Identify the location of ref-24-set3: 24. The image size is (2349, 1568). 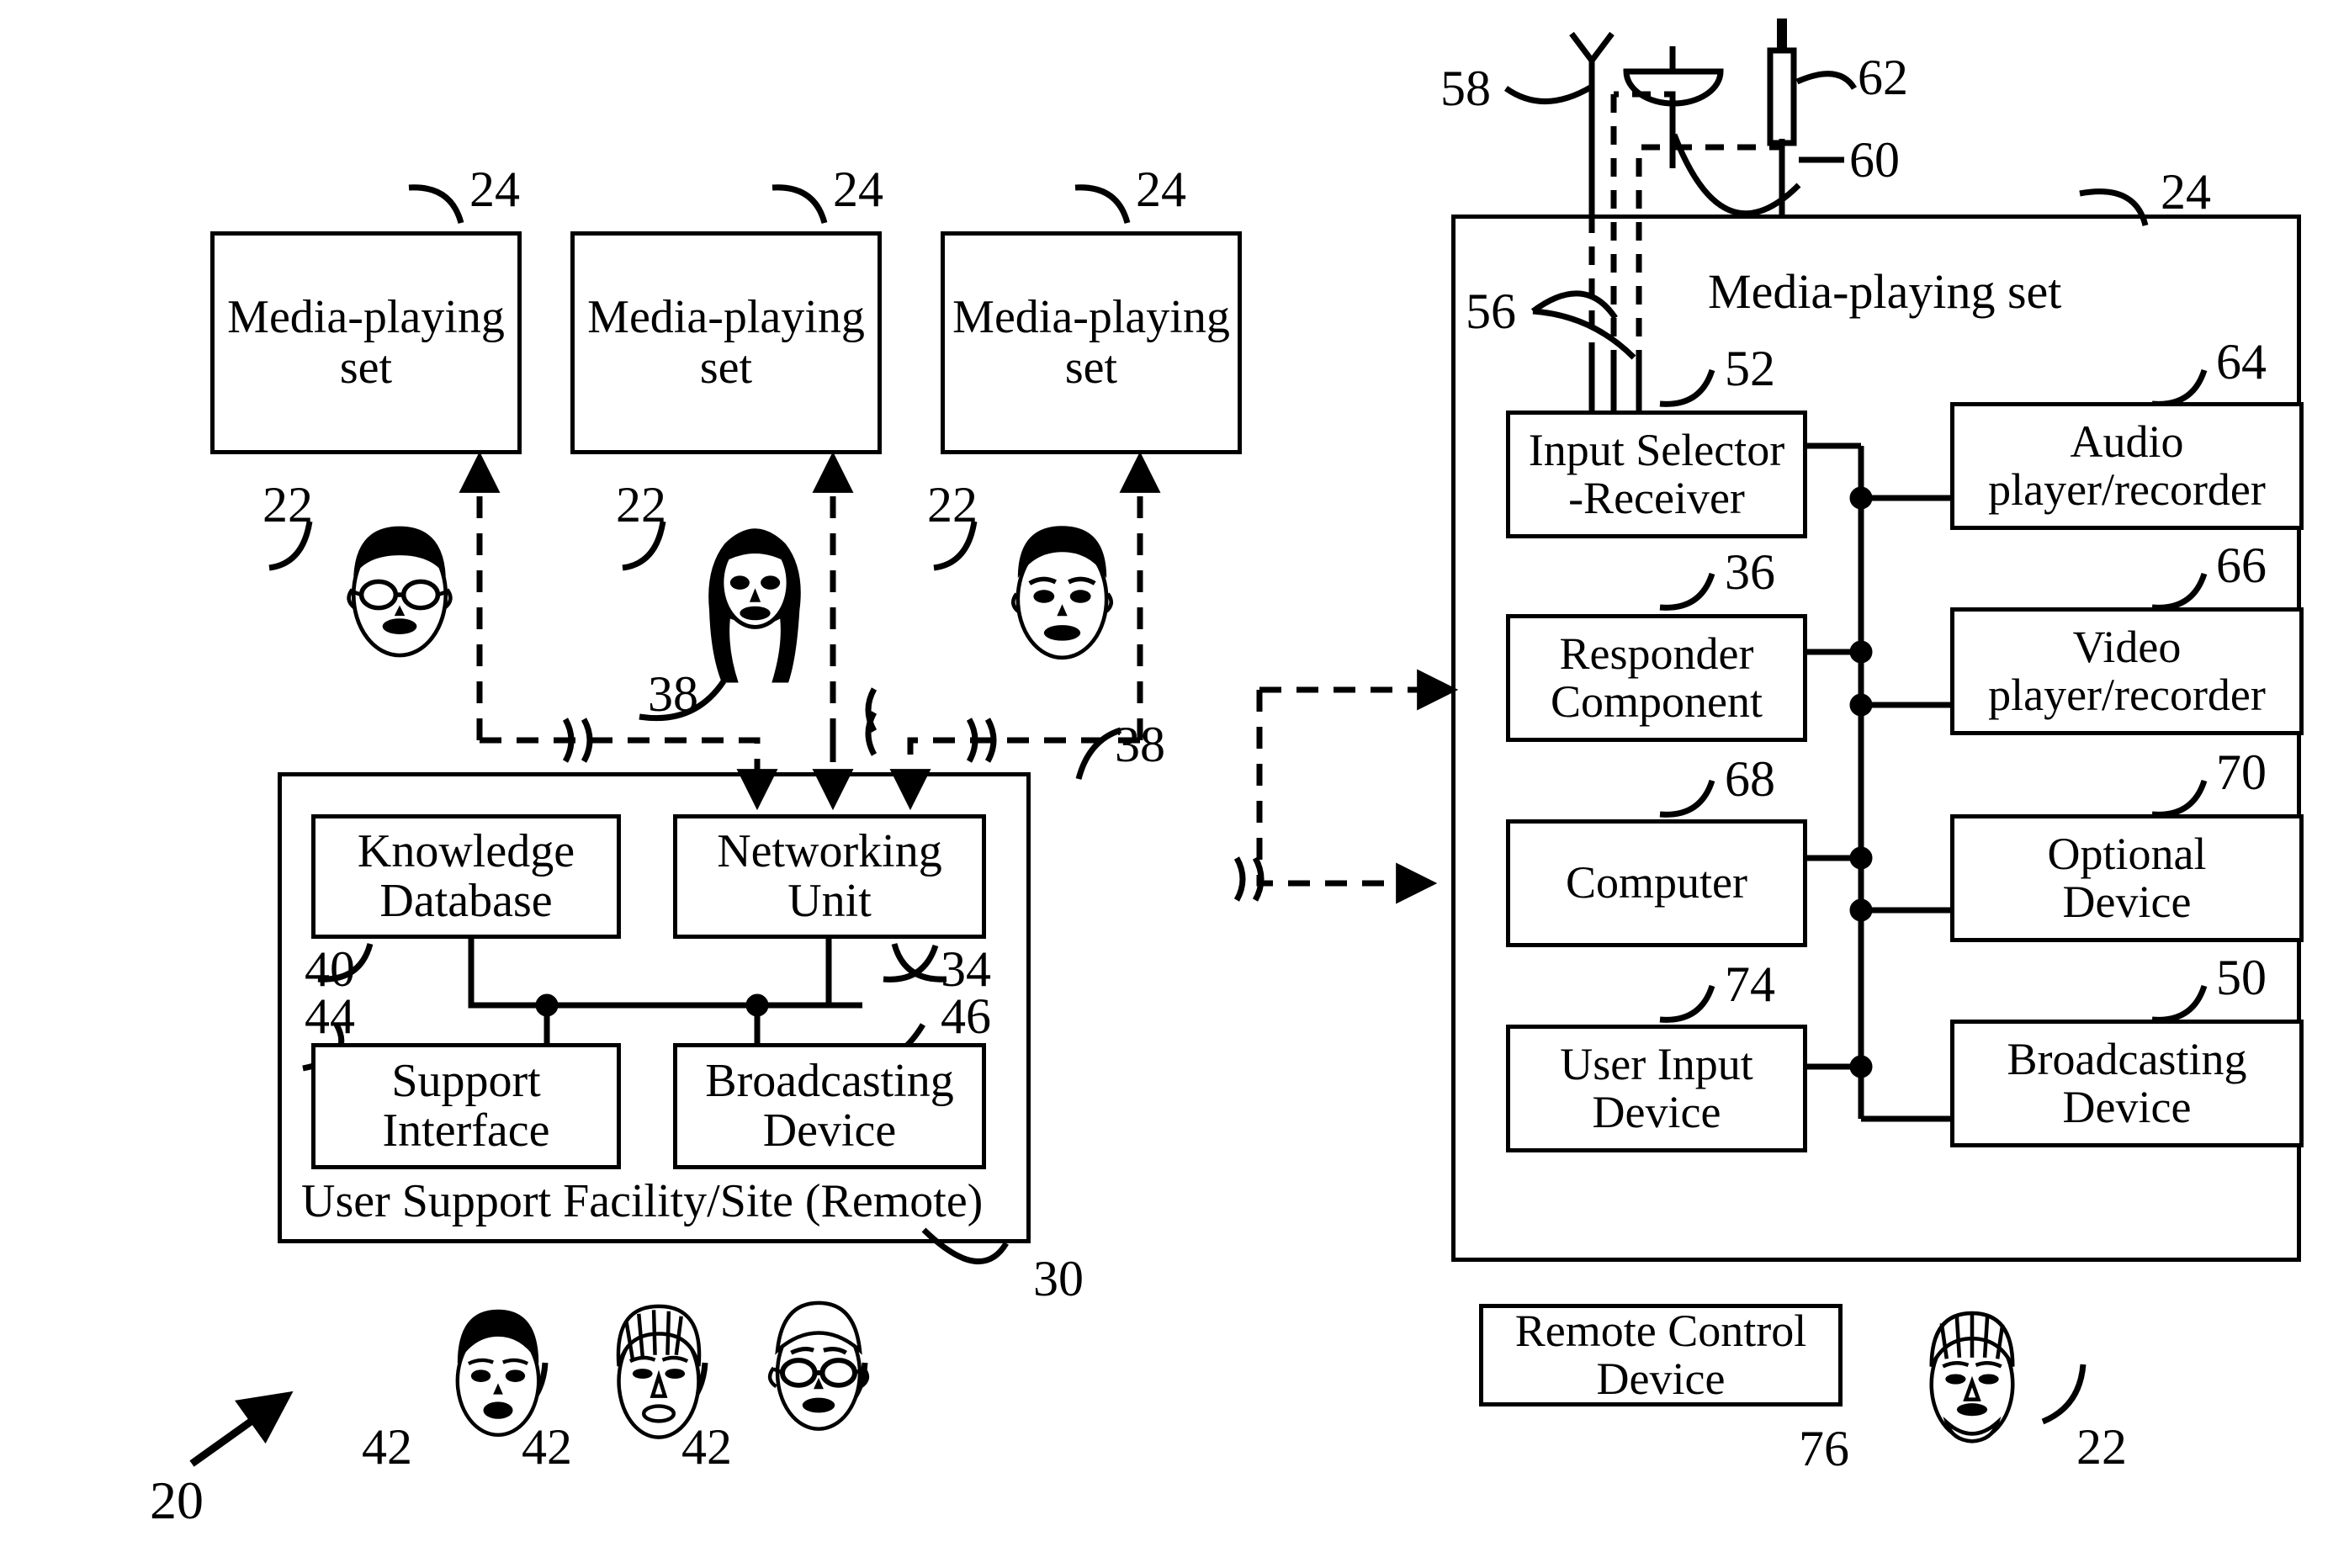
(1161, 189).